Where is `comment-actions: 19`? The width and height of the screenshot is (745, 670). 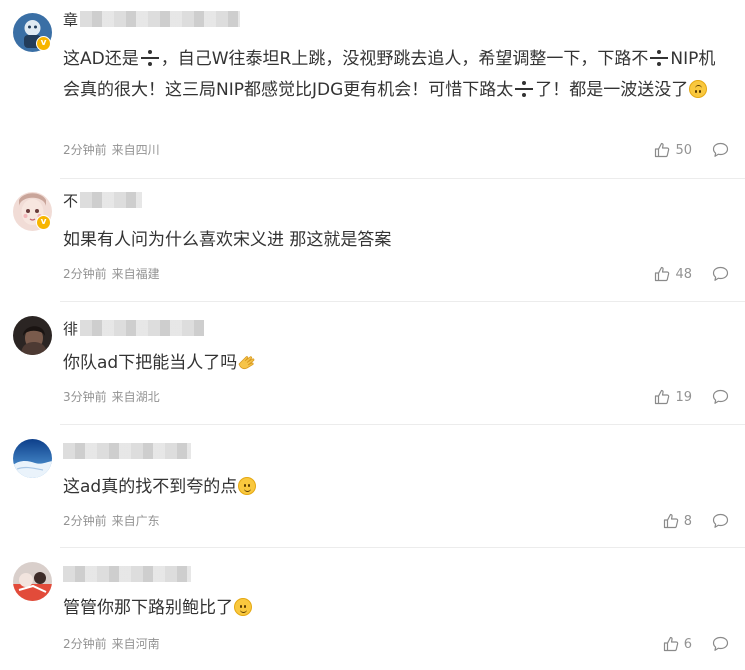 comment-actions: 19 is located at coordinates (691, 397).